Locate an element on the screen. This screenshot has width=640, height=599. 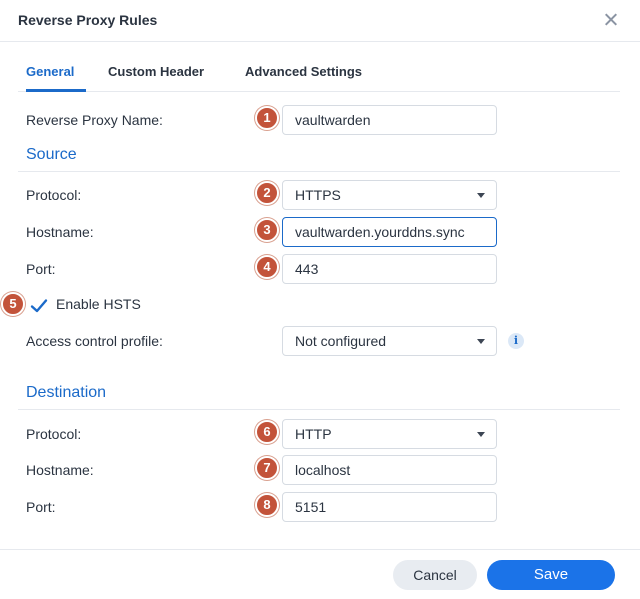
tab-general: General is located at coordinates (50, 71).